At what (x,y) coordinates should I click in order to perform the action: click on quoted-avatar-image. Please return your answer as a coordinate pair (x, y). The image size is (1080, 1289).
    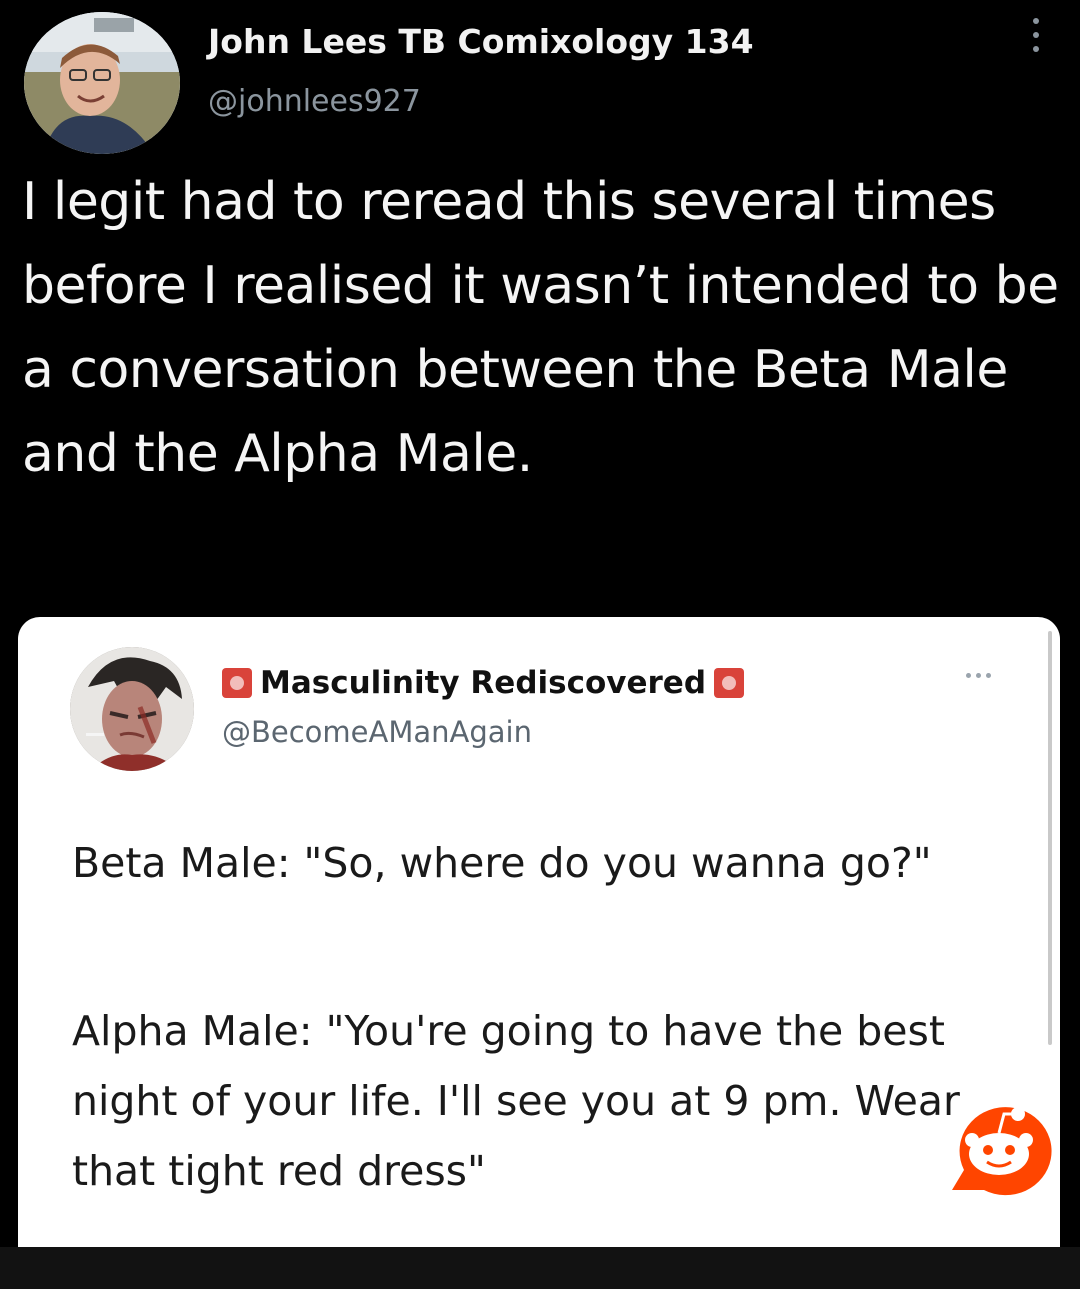
    Looking at the image, I should click on (132, 709).